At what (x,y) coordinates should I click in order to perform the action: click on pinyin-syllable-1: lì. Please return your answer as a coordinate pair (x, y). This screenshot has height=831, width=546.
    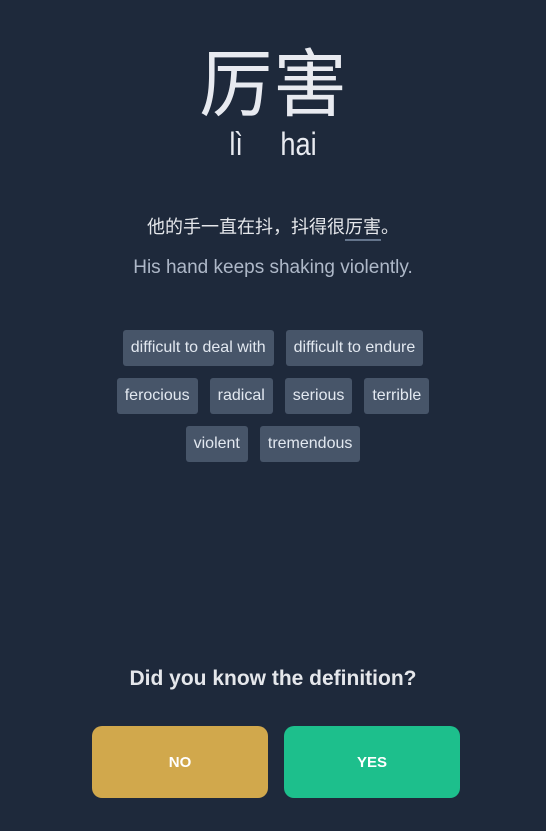
    Looking at the image, I should click on (236, 144).